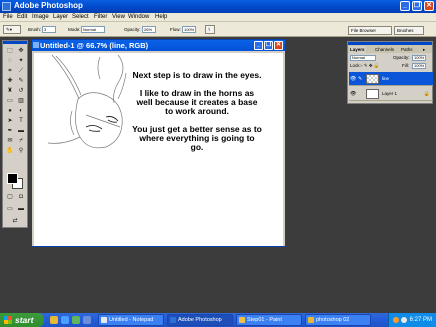 The width and height of the screenshot is (436, 327). What do you see at coordinates (21, 197) in the screenshot?
I see `quick-mask-mode-icon: ◘` at bounding box center [21, 197].